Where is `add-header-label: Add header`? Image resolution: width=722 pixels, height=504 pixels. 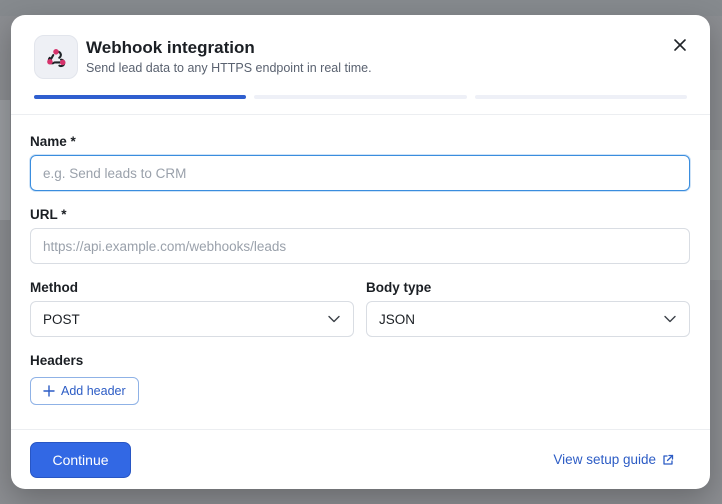 add-header-label: Add header is located at coordinates (93, 391).